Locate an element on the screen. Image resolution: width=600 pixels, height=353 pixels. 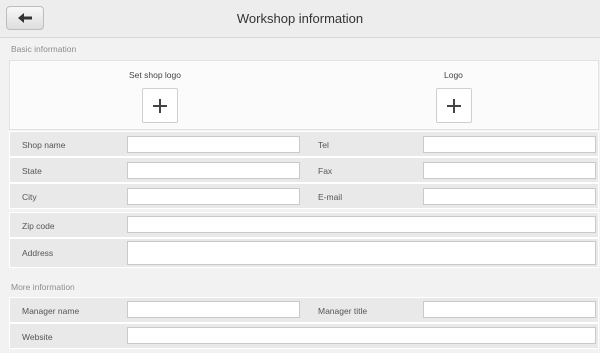
shop-name-label: Shop name is located at coordinates (44, 145).